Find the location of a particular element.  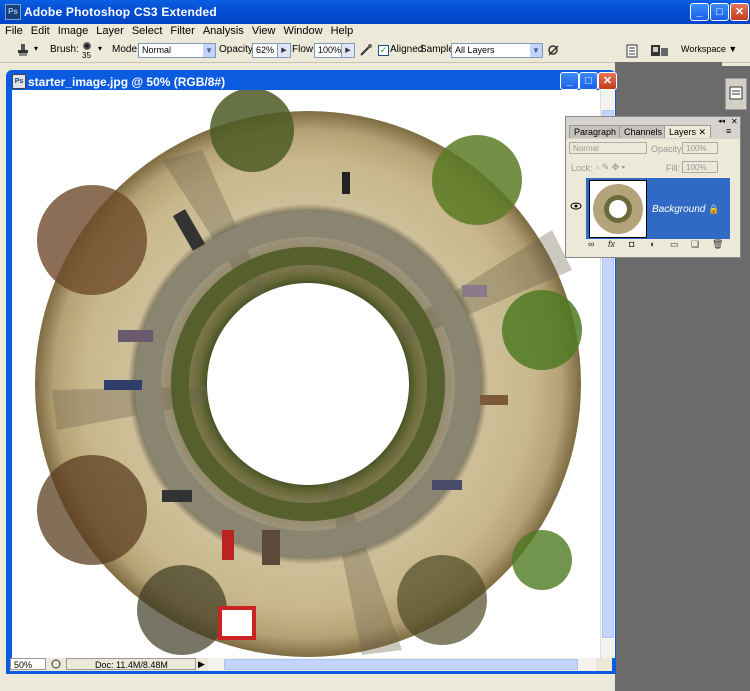

app-title: Adobe Photoshop CS3 Extended is located at coordinates (120, 12).